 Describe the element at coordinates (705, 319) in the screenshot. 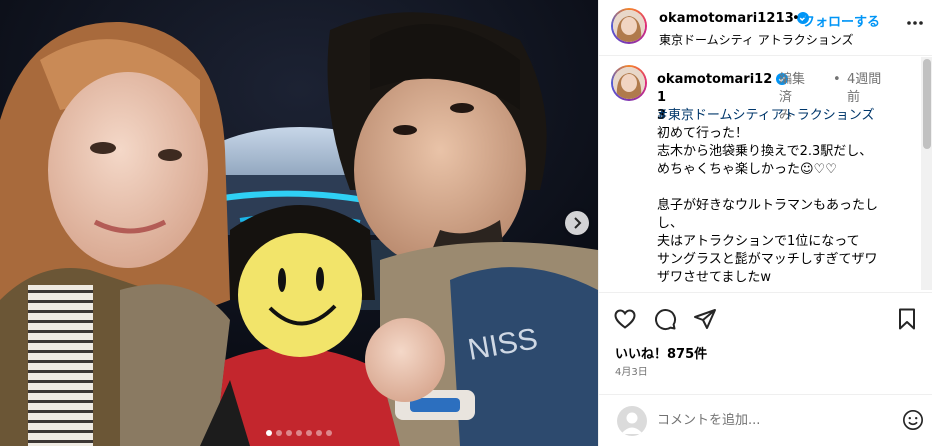

I see `share-icon` at that location.